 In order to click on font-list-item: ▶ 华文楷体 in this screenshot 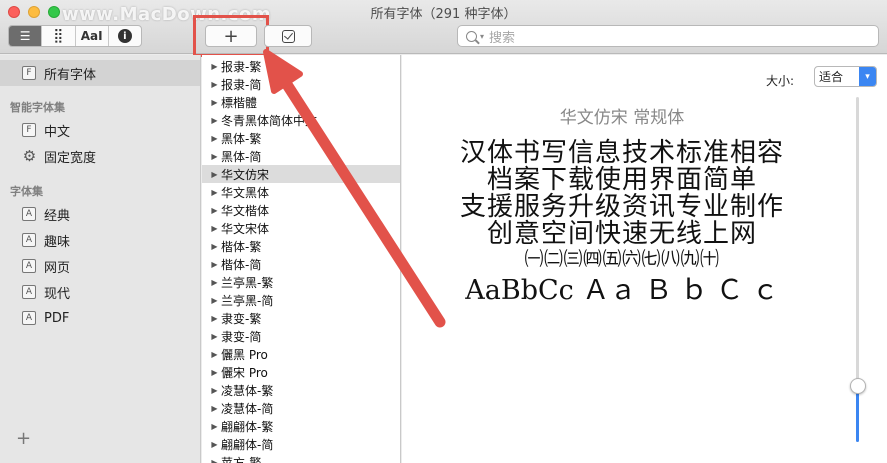, I will do `click(301, 210)`.